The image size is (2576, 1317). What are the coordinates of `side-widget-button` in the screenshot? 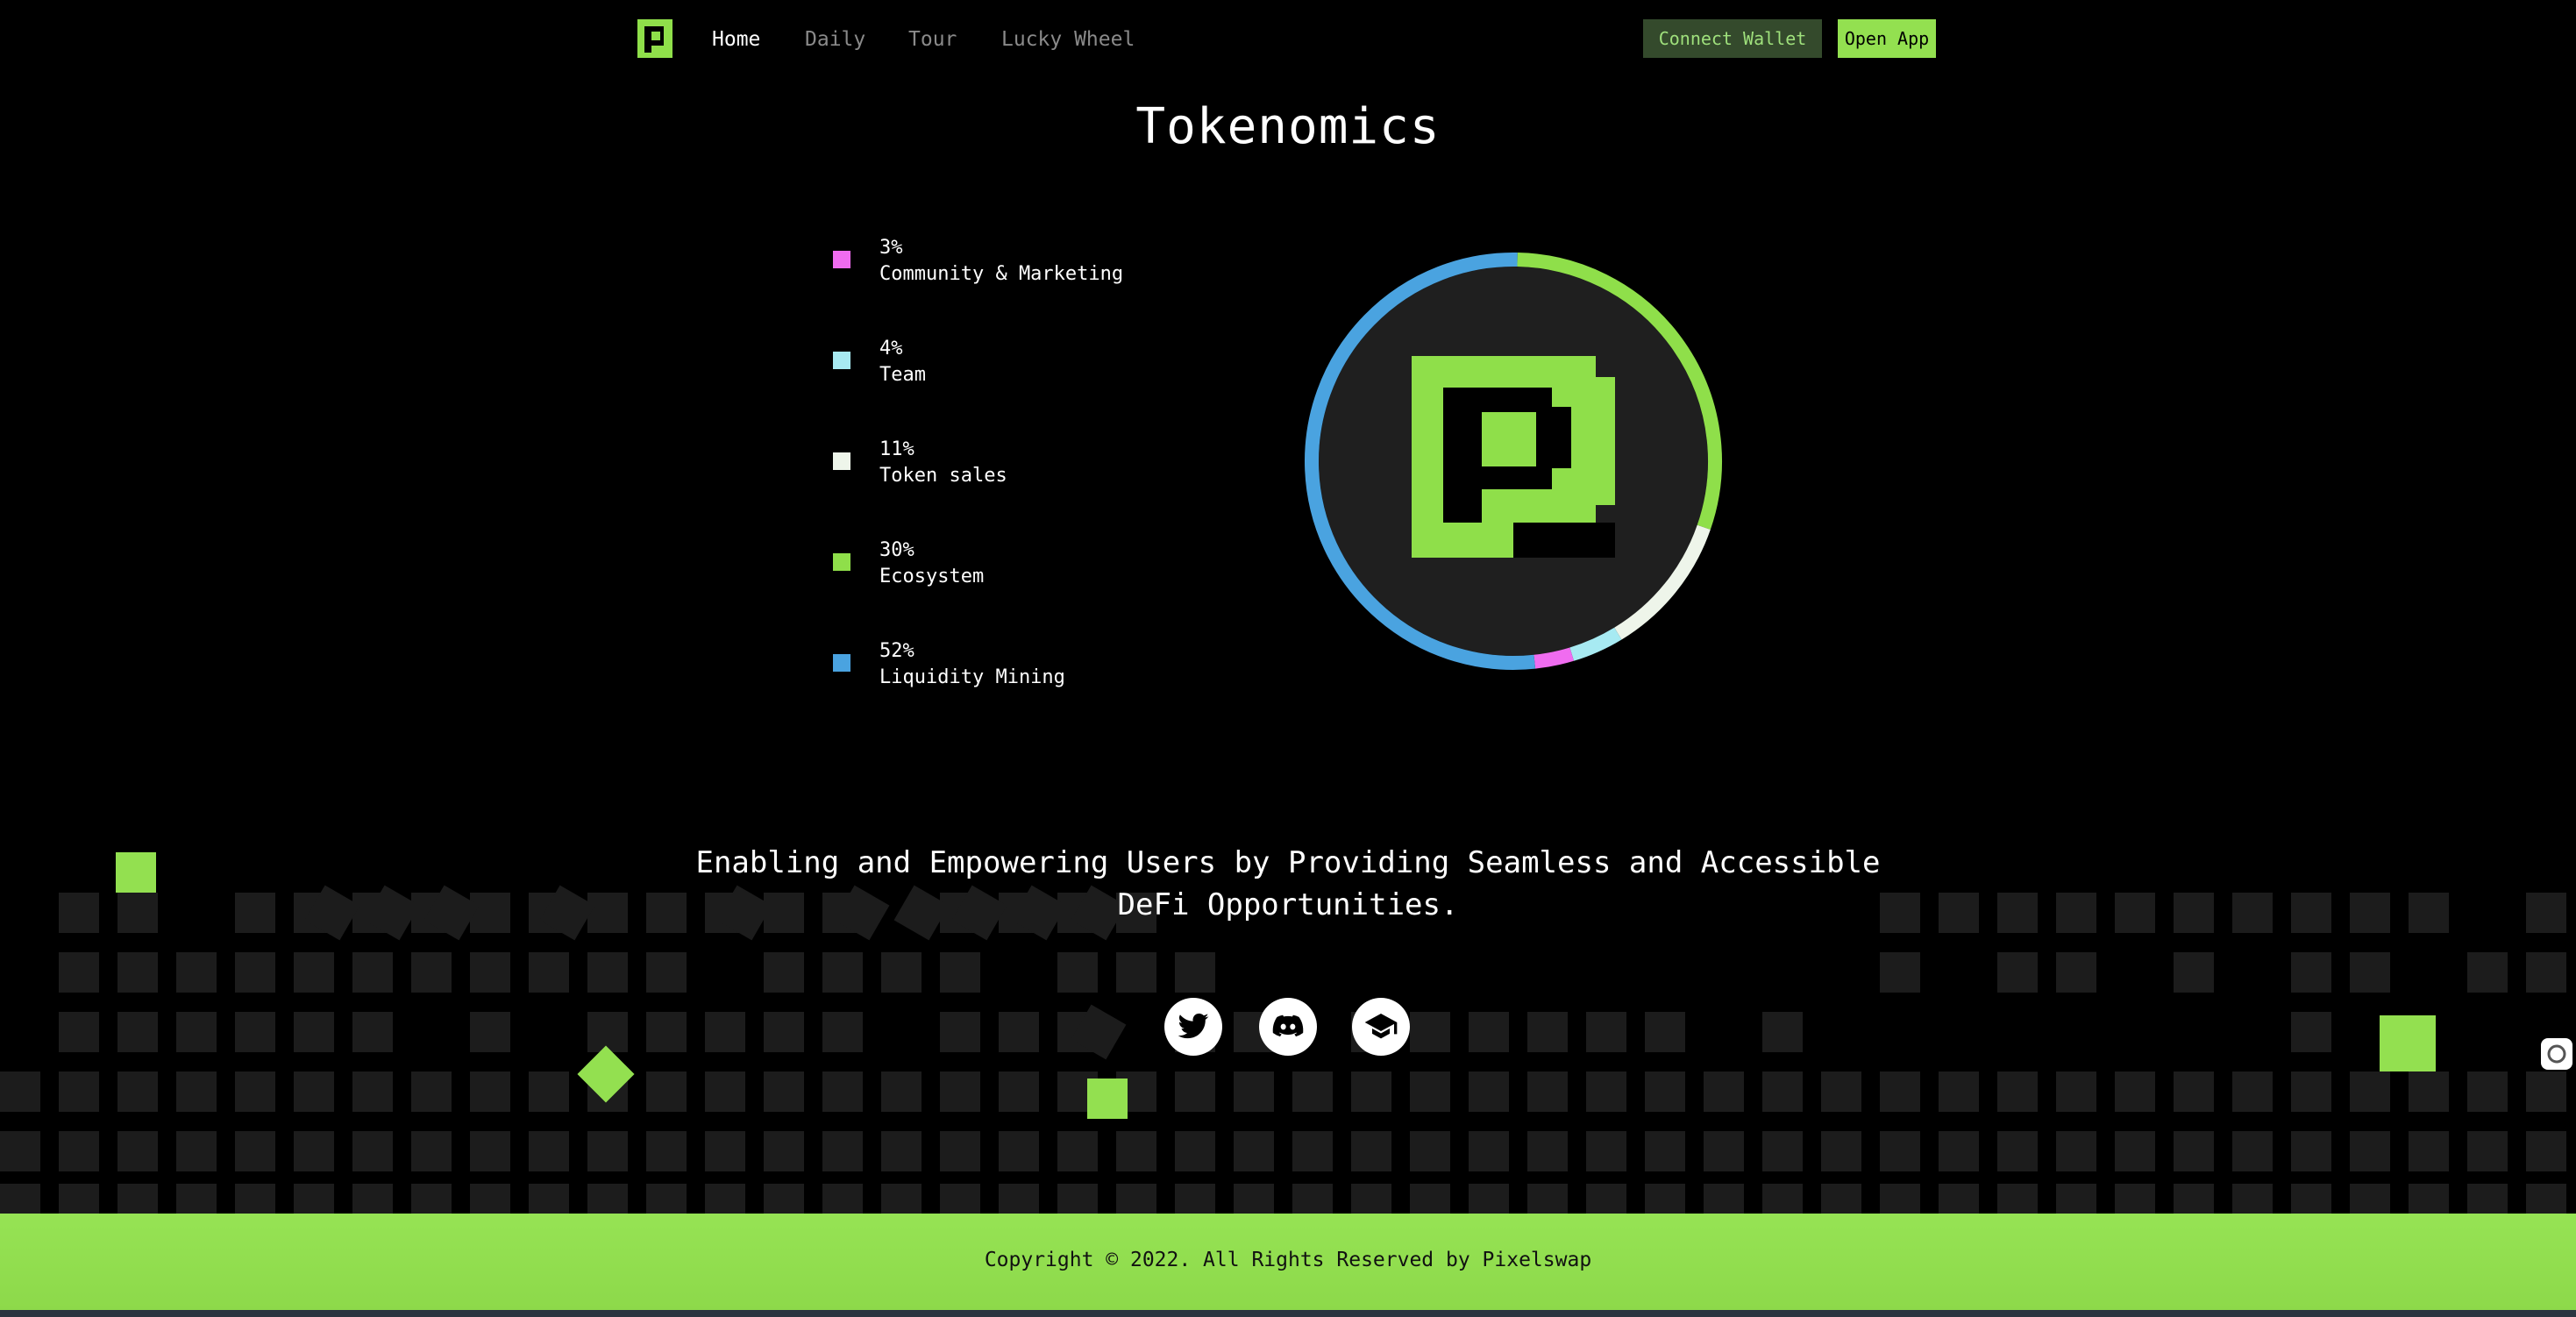 It's located at (2556, 1054).